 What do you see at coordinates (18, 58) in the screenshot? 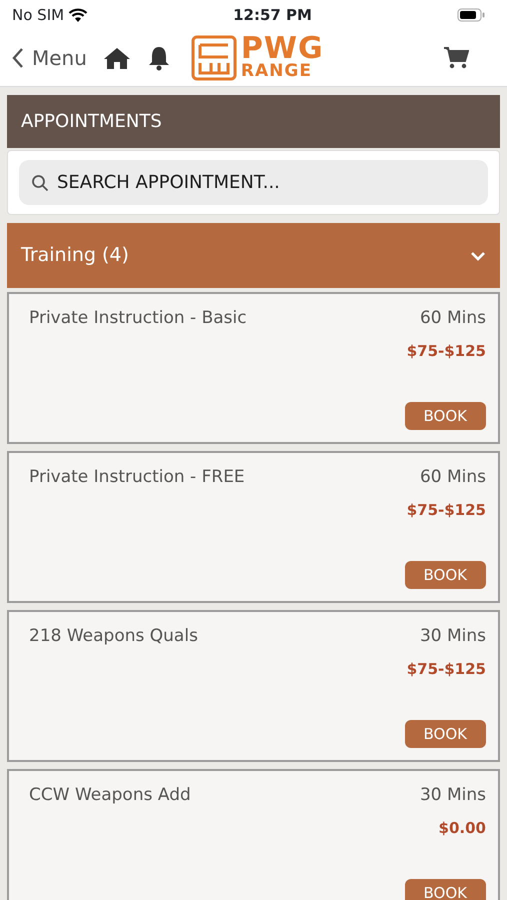
I see `chevron-left-icon` at bounding box center [18, 58].